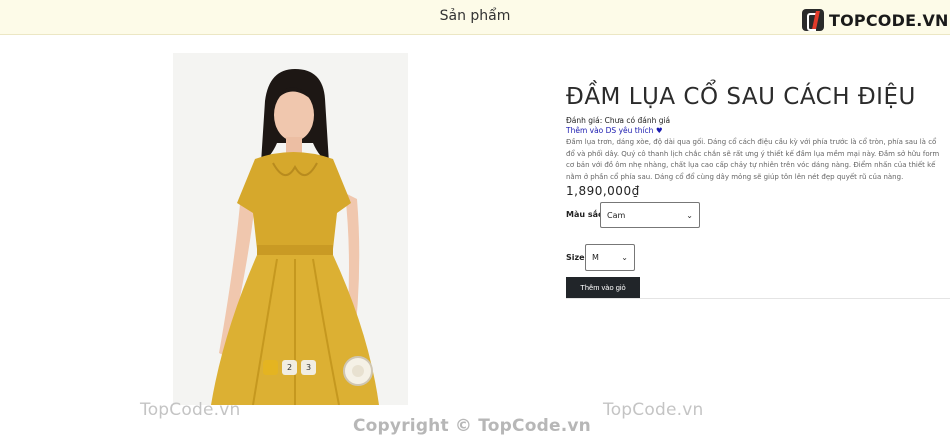 The image size is (950, 448). I want to click on wishlist-label: Thêm vào DS yêu thích, so click(610, 130).